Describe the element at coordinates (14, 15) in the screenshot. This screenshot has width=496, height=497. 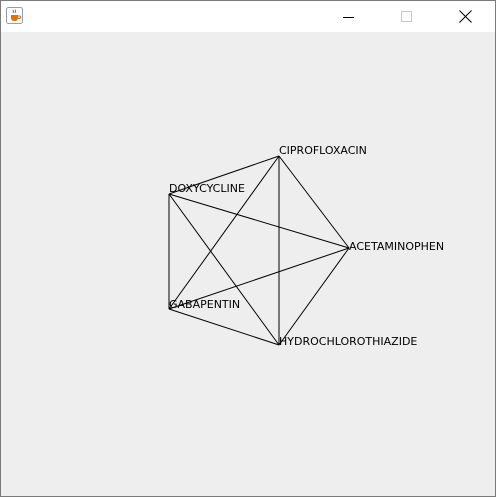
I see `java-coffee-cup-icon` at that location.